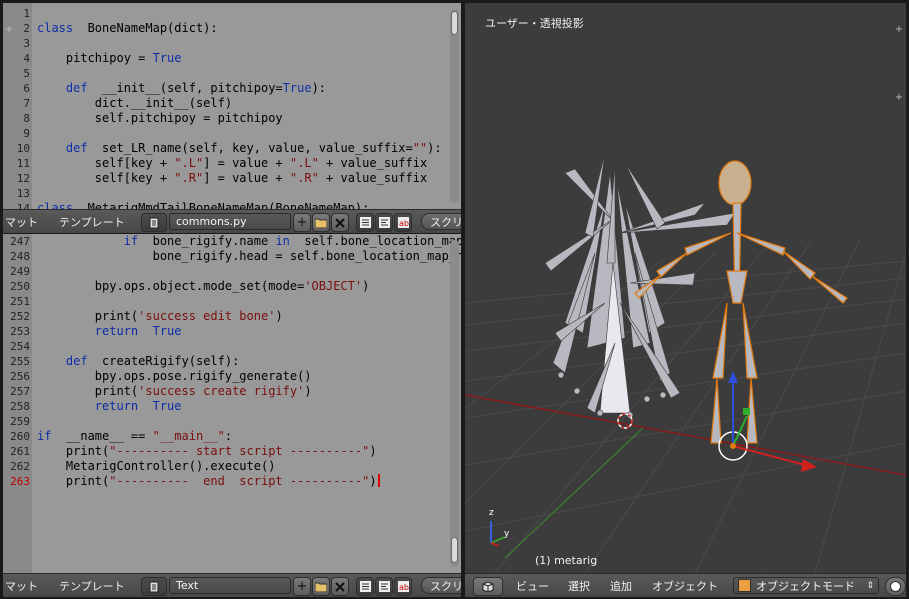  What do you see at coordinates (20, 271) in the screenshot?
I see `line-number: 249` at bounding box center [20, 271].